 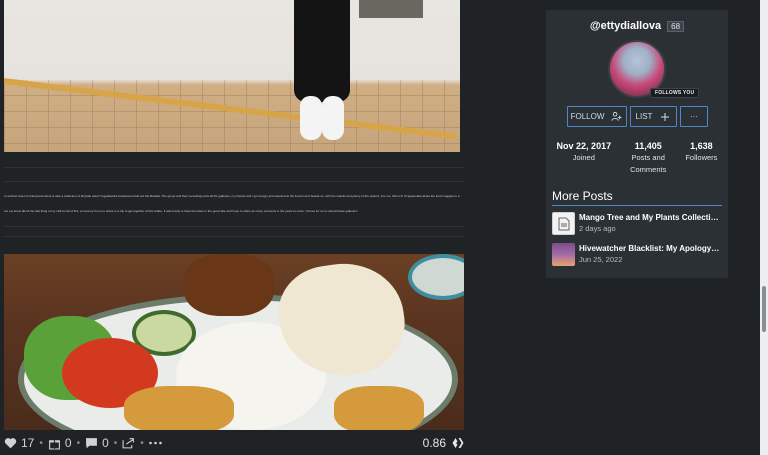 What do you see at coordinates (28, 443) in the screenshot?
I see `vote-count: 17` at bounding box center [28, 443].